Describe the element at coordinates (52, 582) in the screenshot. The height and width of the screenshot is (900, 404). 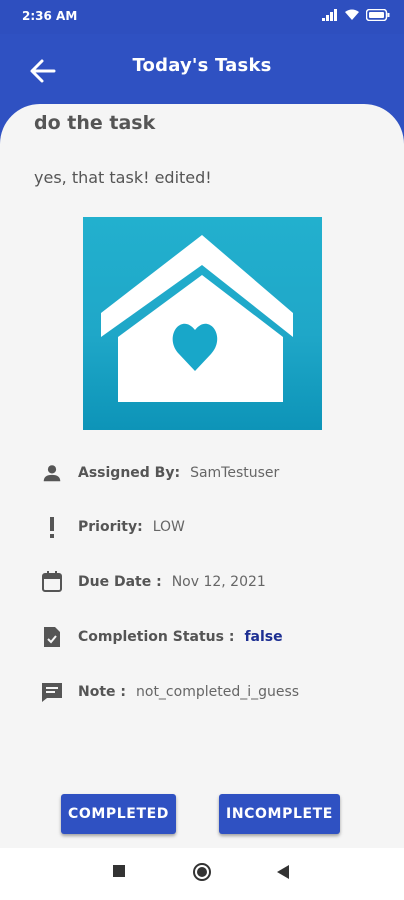
I see `calendar-icon` at that location.